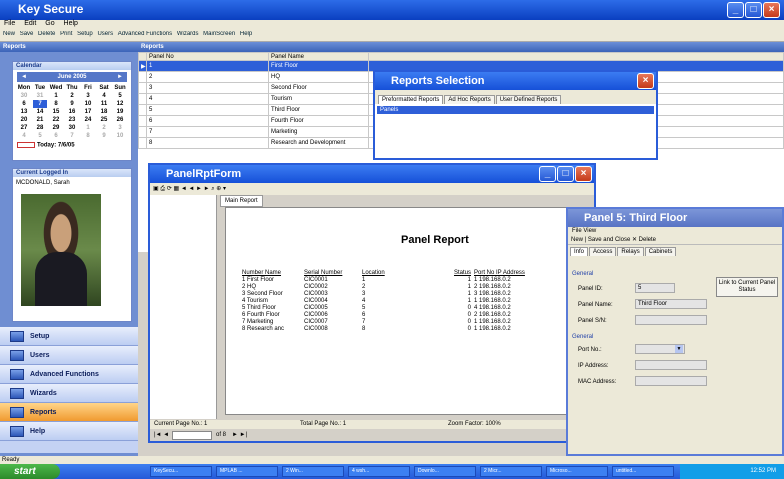 The width and height of the screenshot is (784, 479). What do you see at coordinates (27, 34) in the screenshot?
I see `toolbar-save: Save` at bounding box center [27, 34].